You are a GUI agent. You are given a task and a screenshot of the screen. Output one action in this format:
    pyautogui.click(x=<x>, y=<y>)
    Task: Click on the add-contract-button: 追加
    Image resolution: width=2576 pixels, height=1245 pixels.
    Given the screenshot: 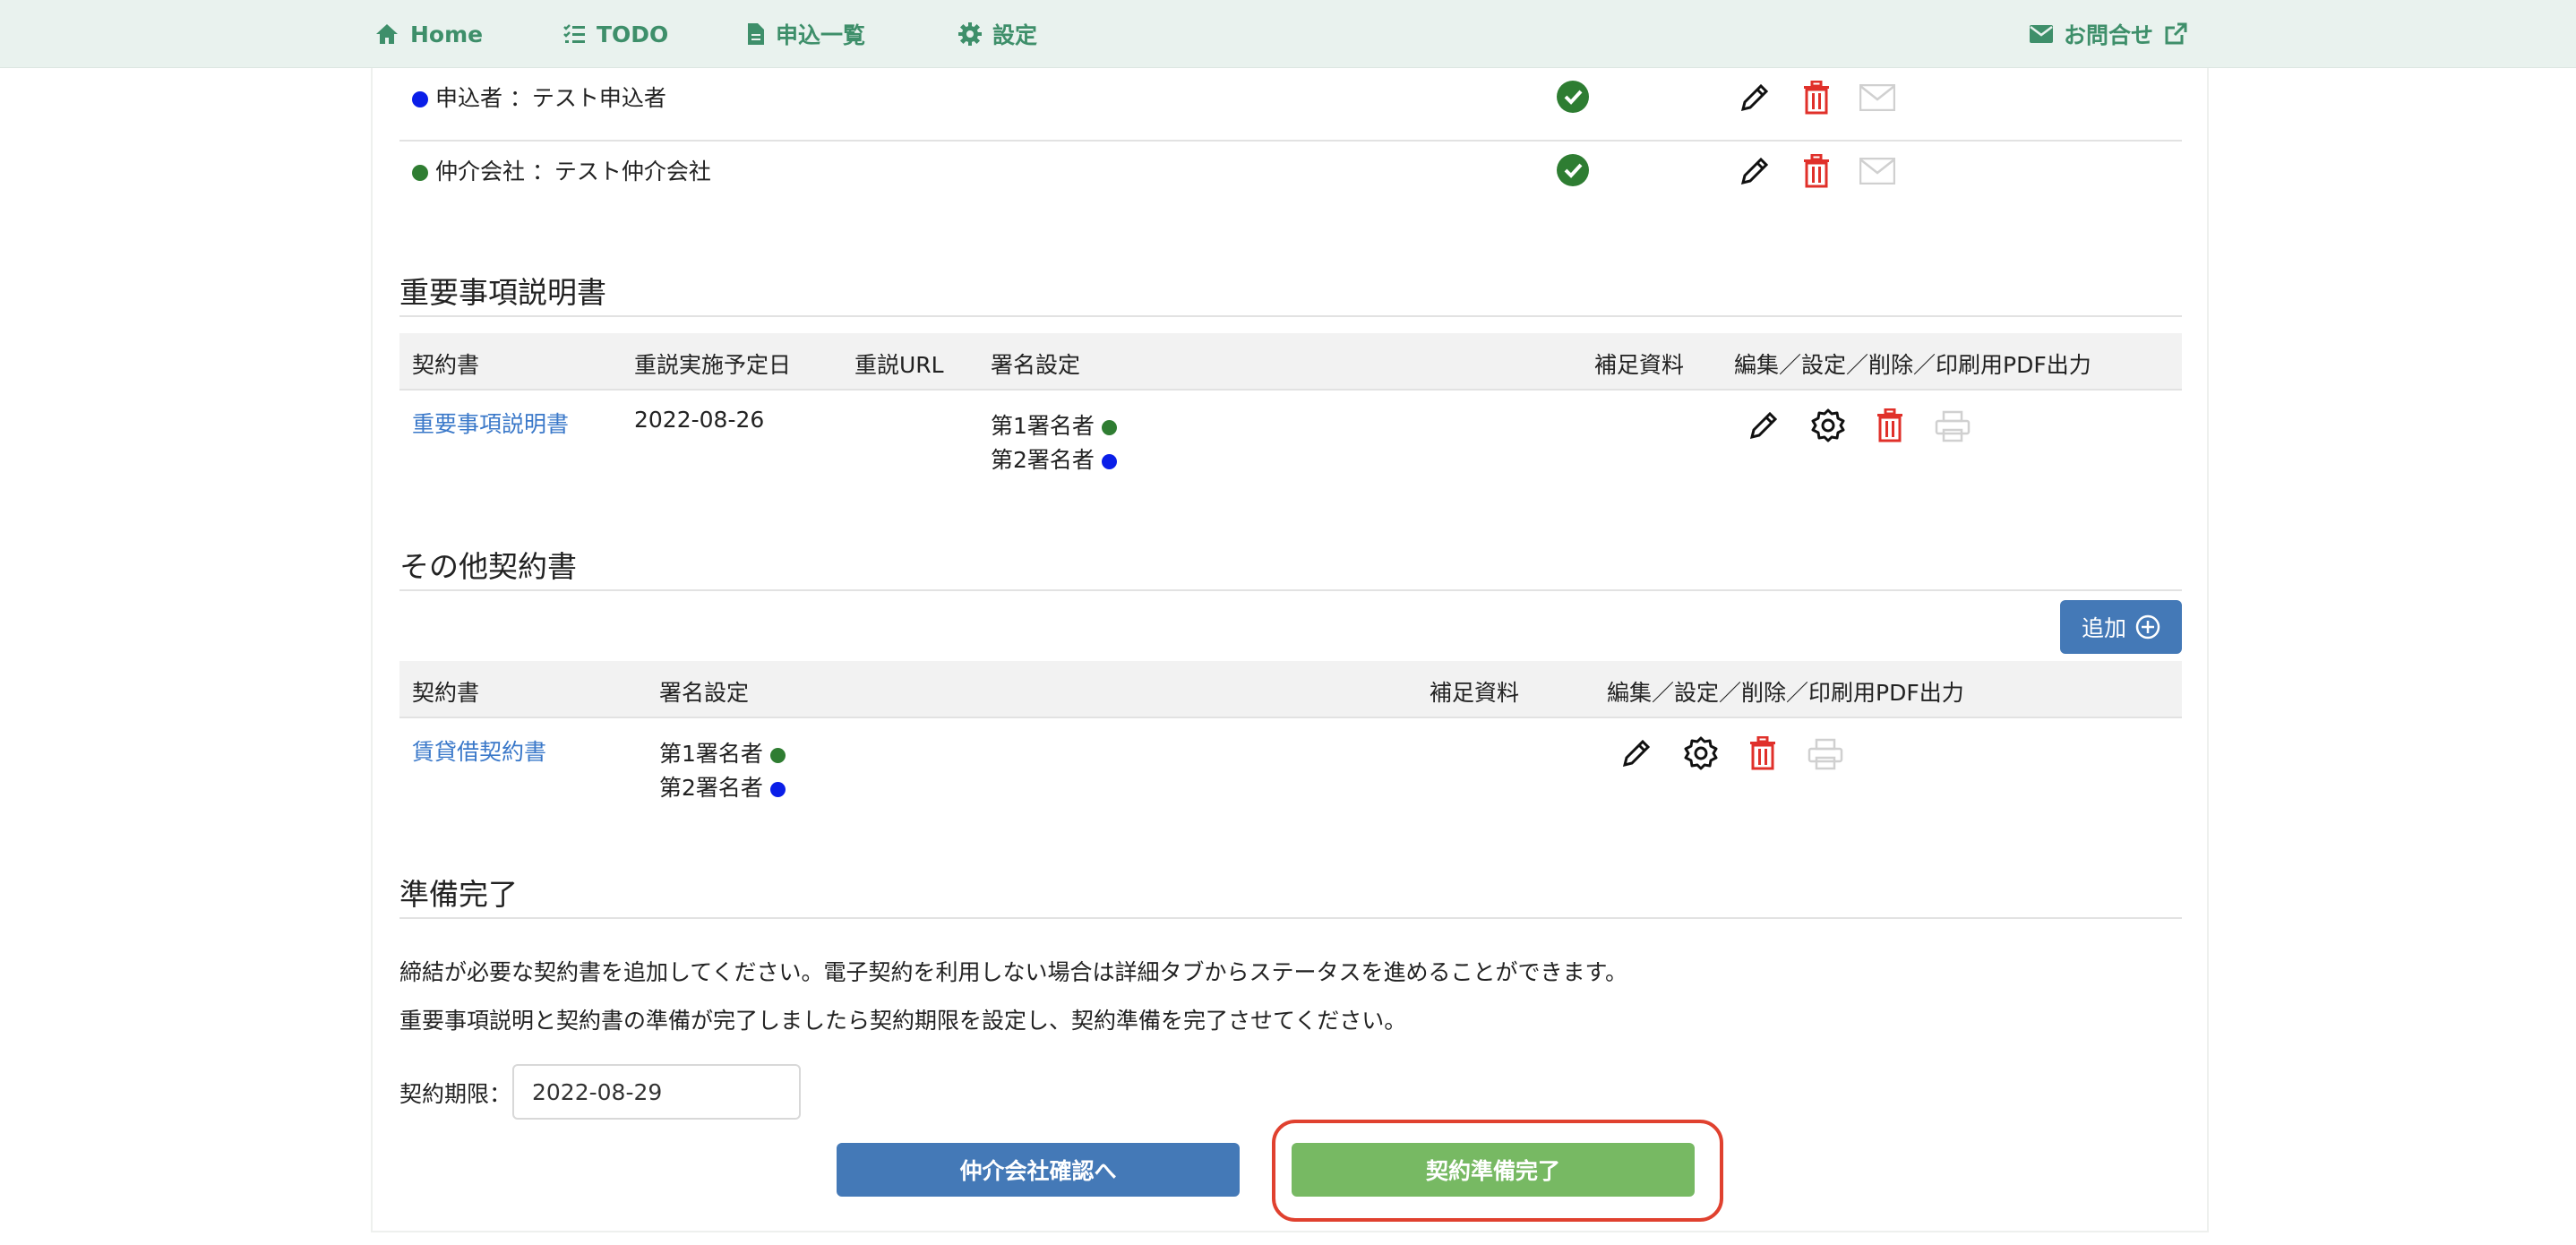 What is the action you would take?
    pyautogui.click(x=2121, y=627)
    